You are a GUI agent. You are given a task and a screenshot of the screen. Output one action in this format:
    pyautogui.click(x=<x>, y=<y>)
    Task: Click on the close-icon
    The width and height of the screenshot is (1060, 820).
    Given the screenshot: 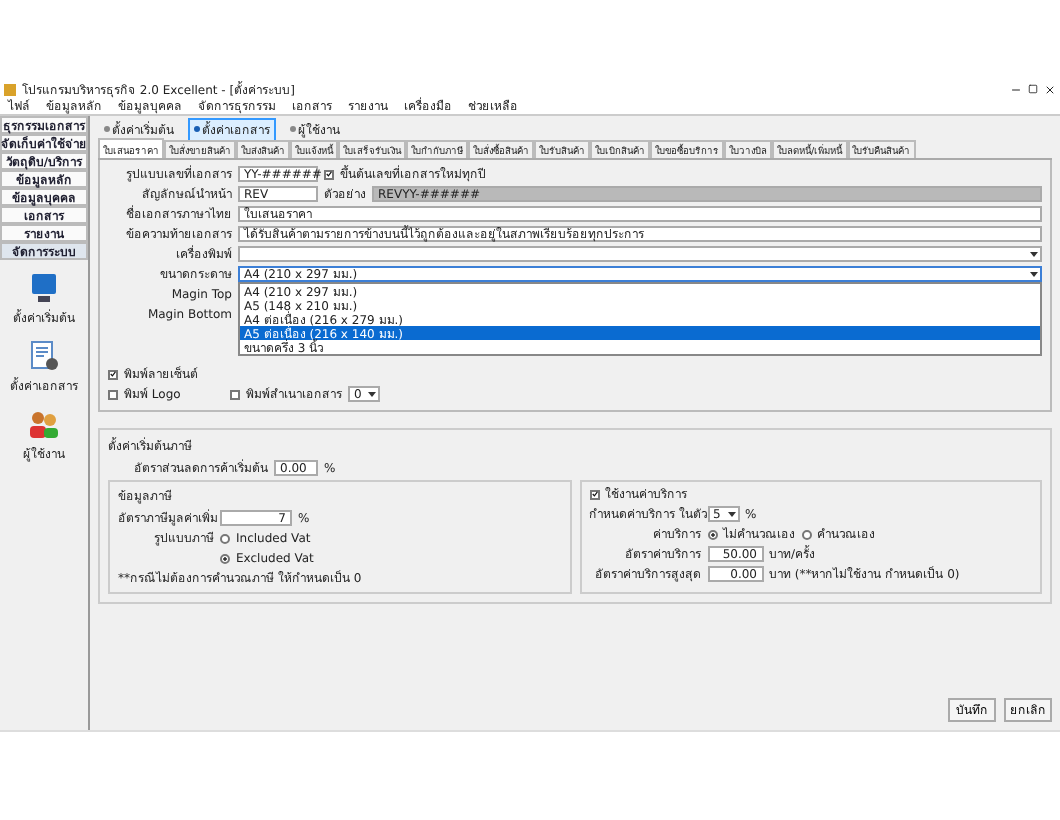 What is the action you would take?
    pyautogui.click(x=1050, y=89)
    